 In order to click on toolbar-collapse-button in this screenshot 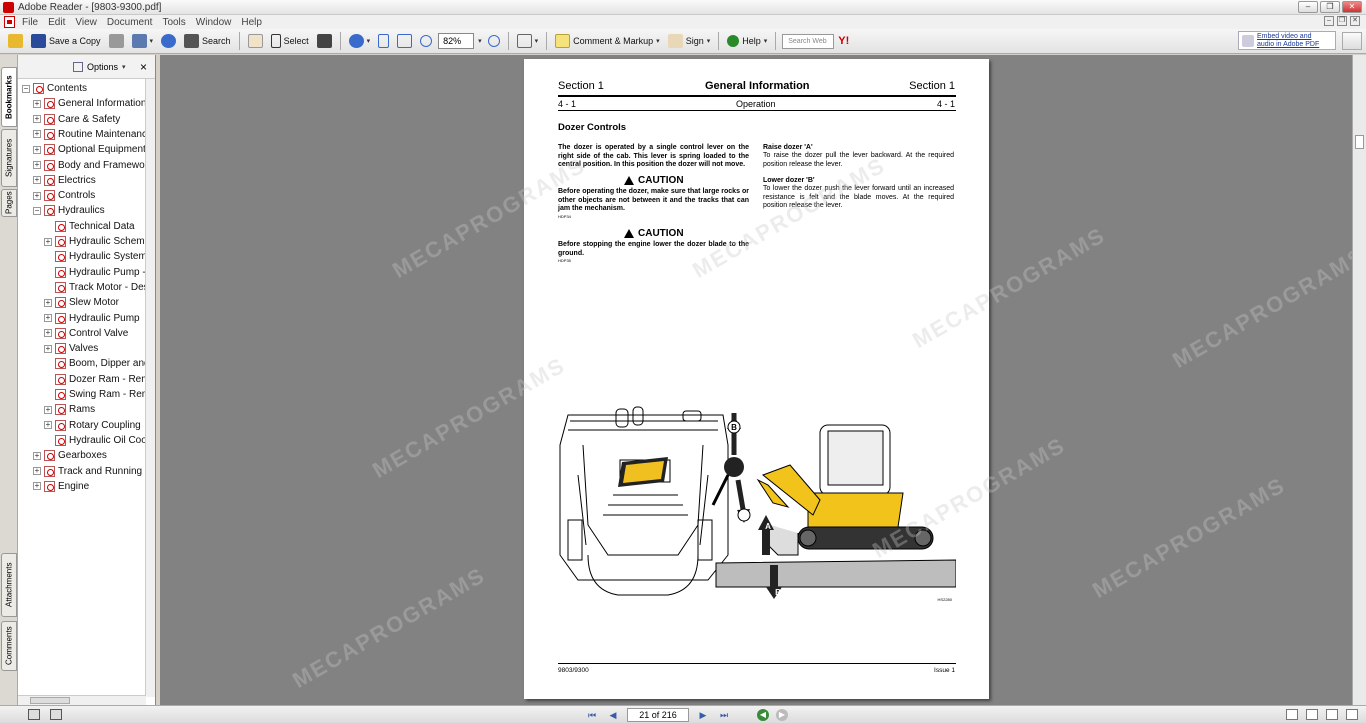, I will do `click(1352, 41)`.